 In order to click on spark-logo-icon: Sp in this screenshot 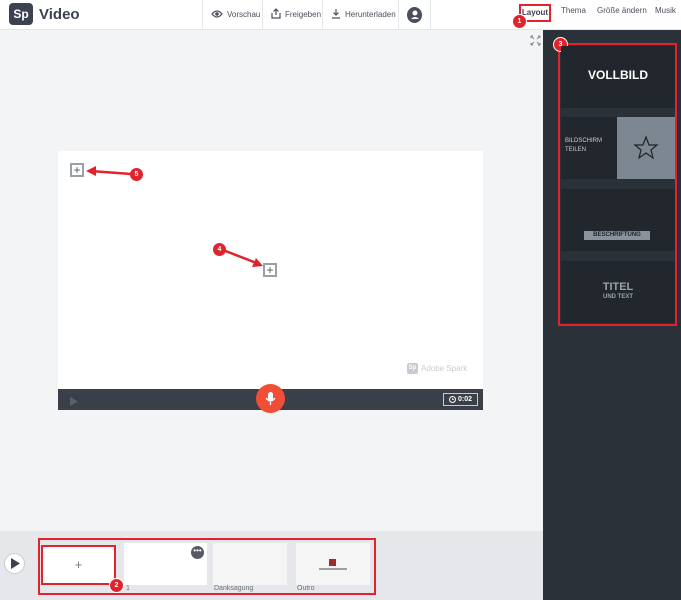, I will do `click(412, 368)`.